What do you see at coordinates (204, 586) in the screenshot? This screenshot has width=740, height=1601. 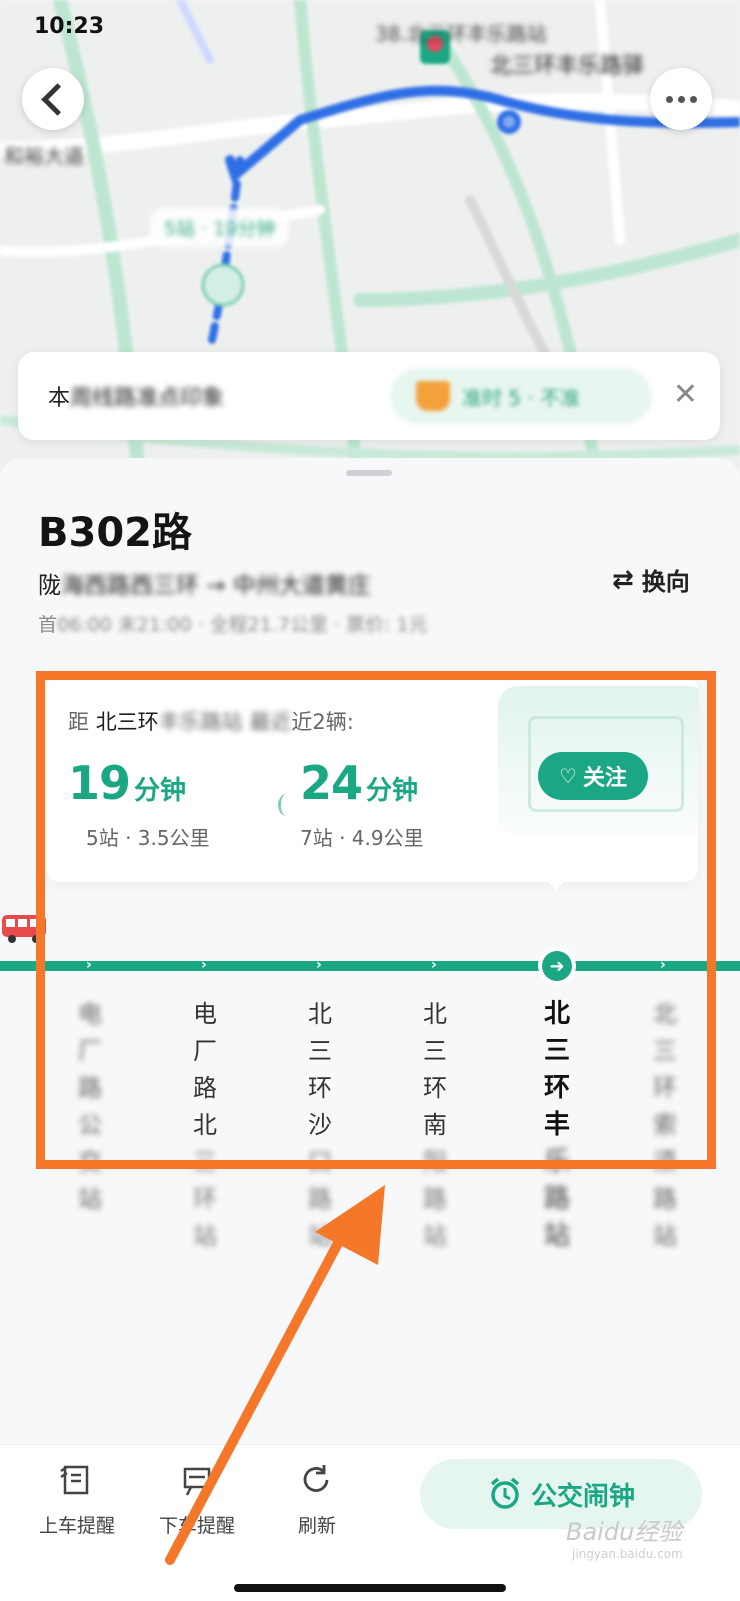 I see `route-direction: 陇海西路西三环 → 中州大道黄庄` at bounding box center [204, 586].